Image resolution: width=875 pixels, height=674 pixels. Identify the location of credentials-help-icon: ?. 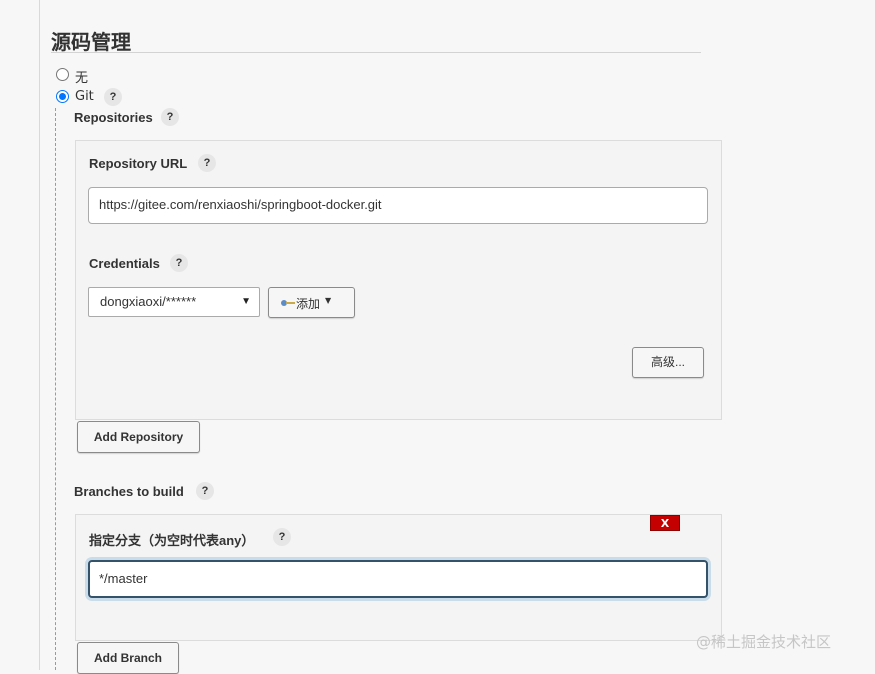
(179, 263).